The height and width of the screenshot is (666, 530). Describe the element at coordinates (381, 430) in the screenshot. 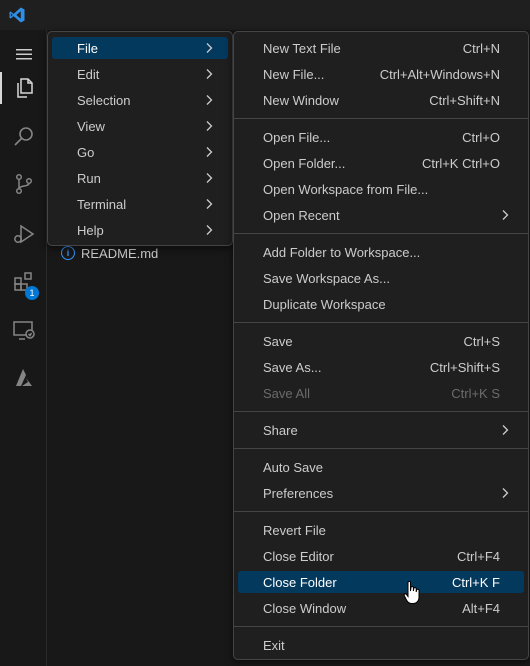

I see `menu-item-share: Share` at that location.